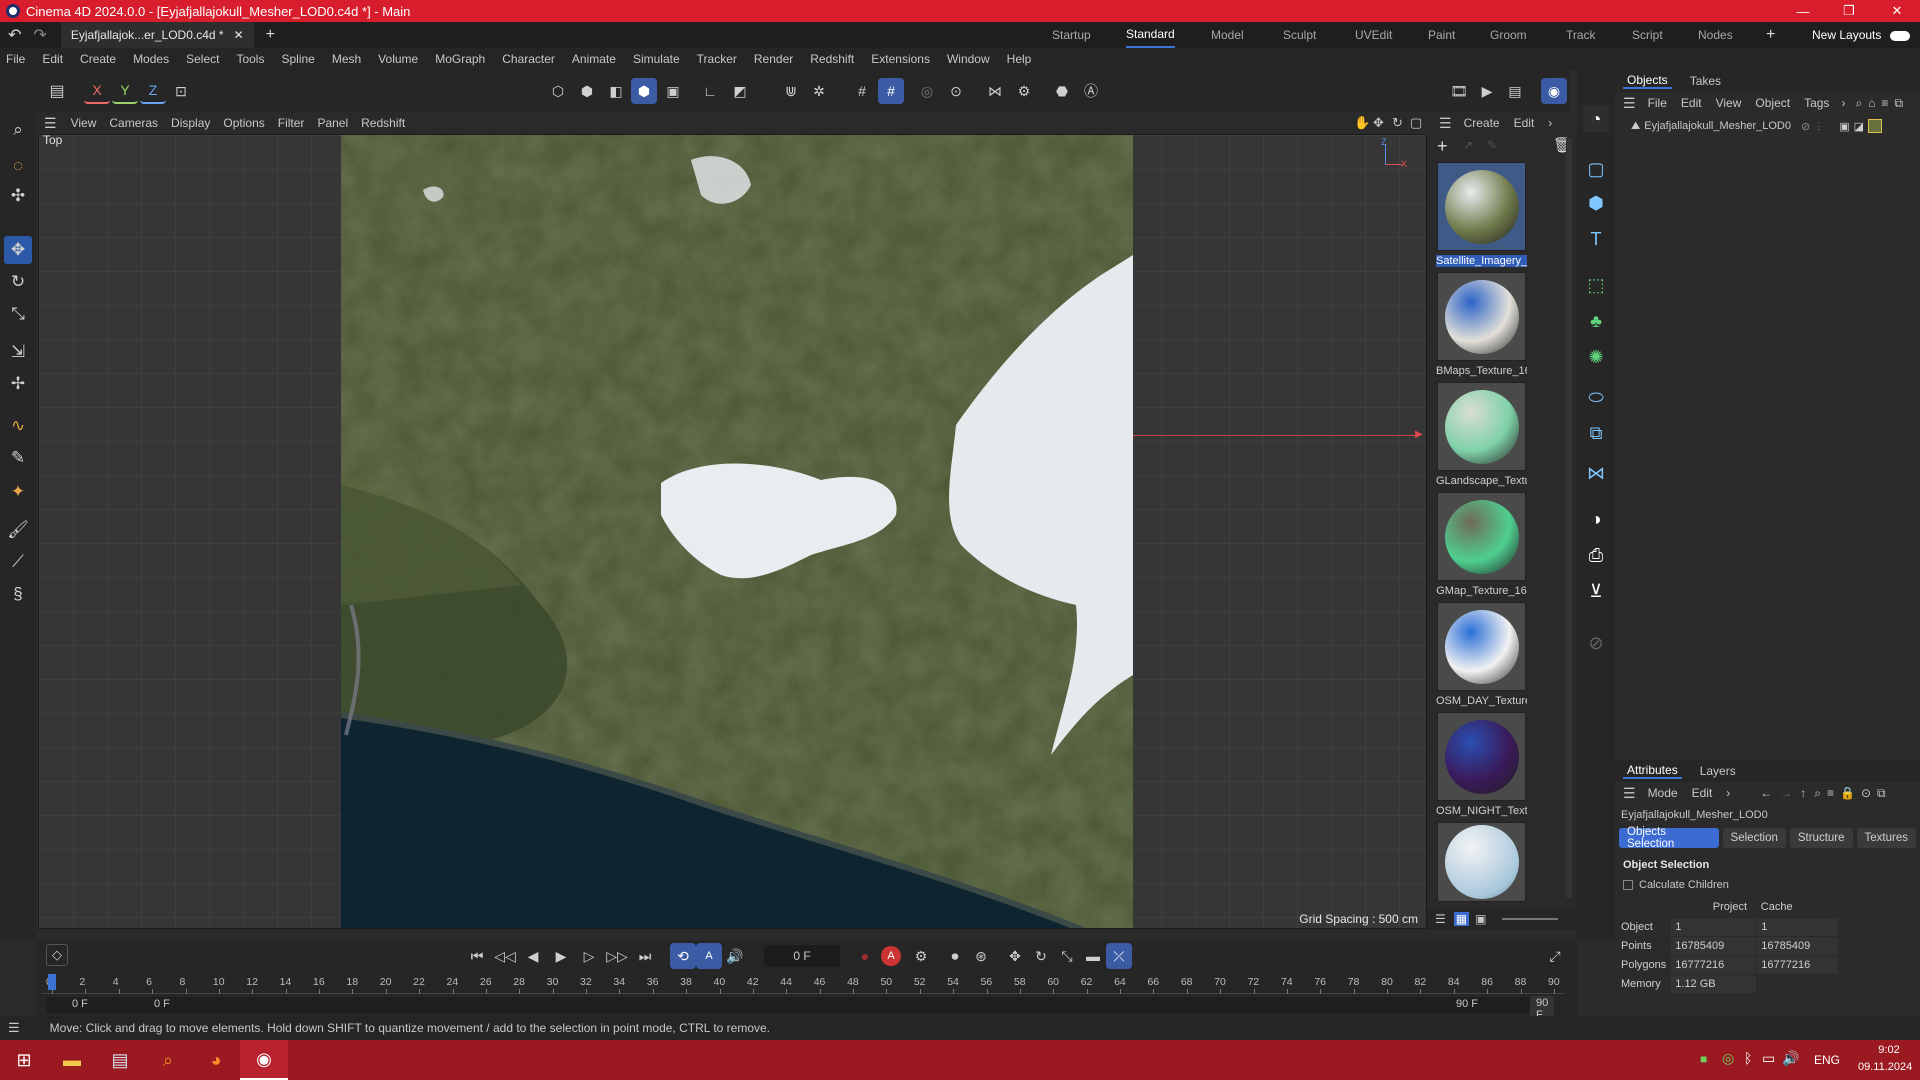  What do you see at coordinates (1691, 103) in the screenshot?
I see `objects-menu-edit: Edit` at bounding box center [1691, 103].